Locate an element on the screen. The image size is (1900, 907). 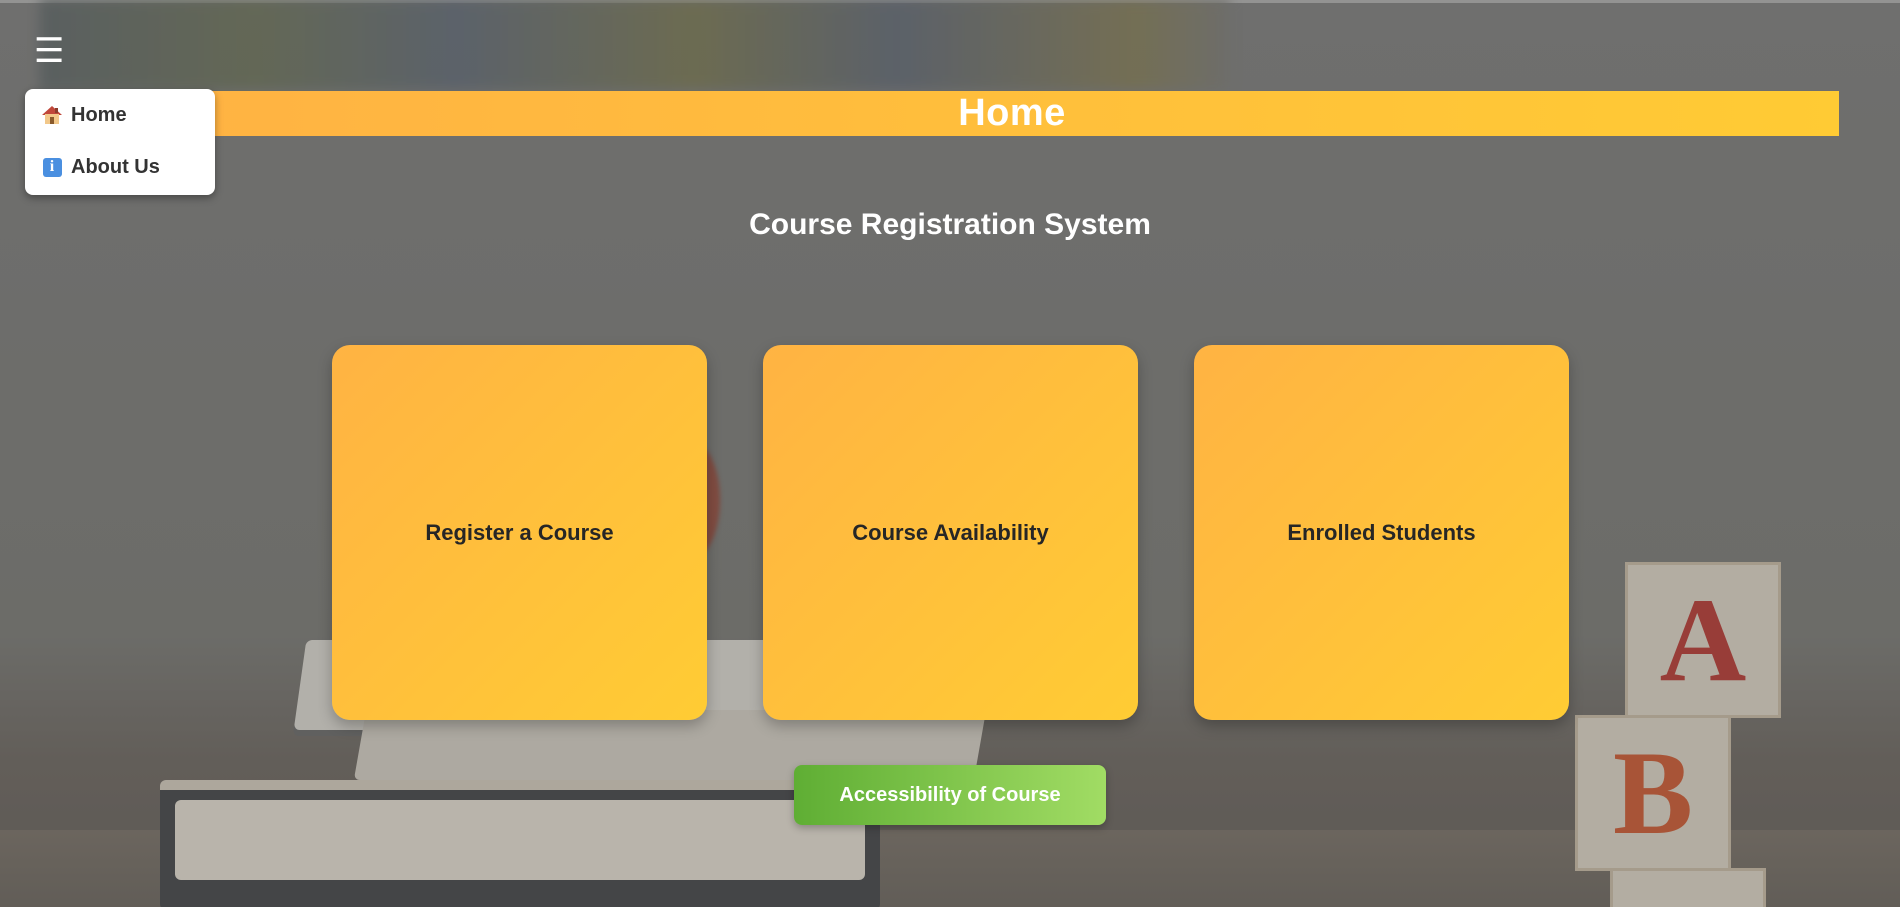
page-title: Home is located at coordinates (1012, 113).